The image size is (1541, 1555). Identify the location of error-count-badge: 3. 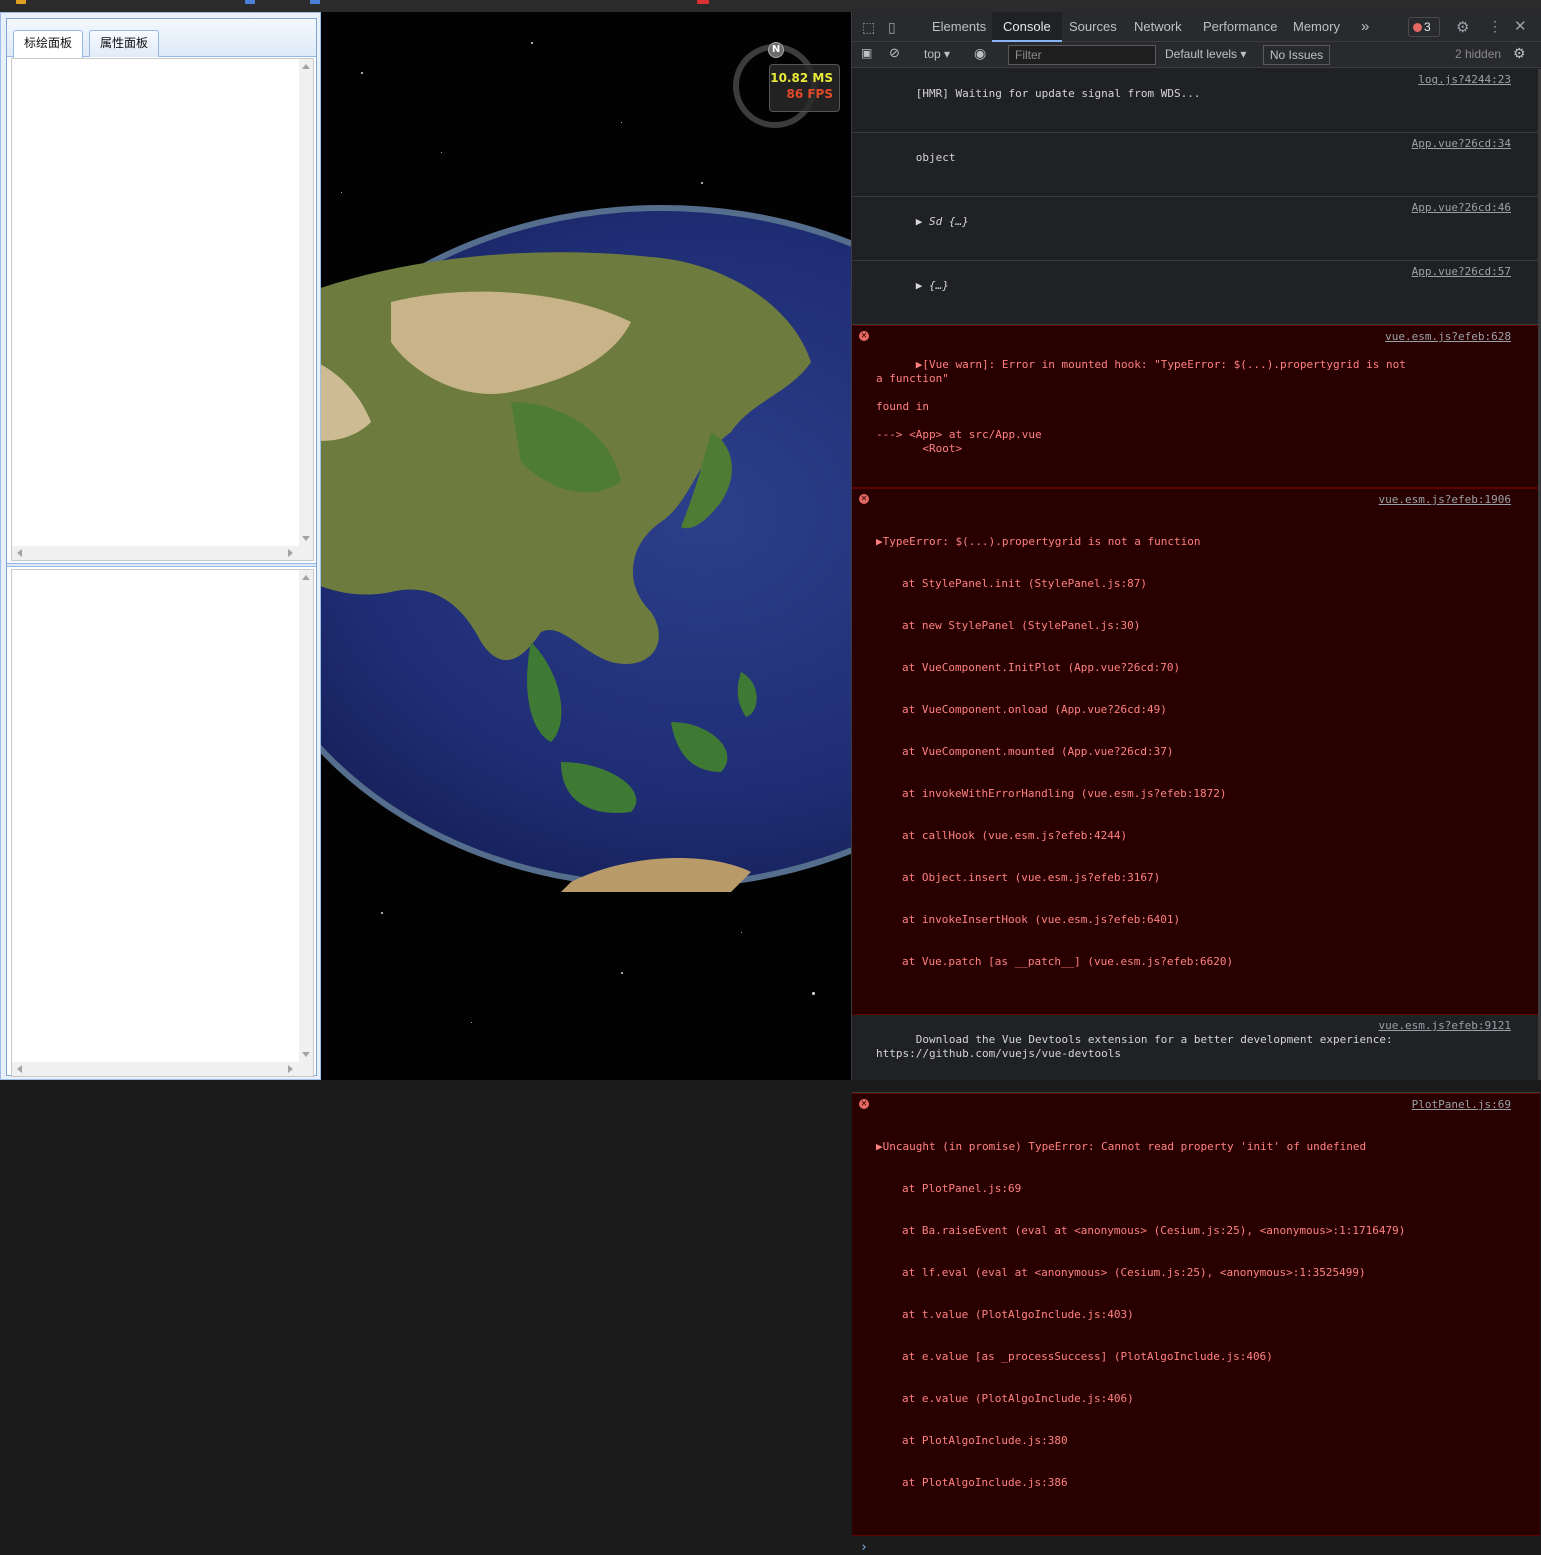
(1424, 27).